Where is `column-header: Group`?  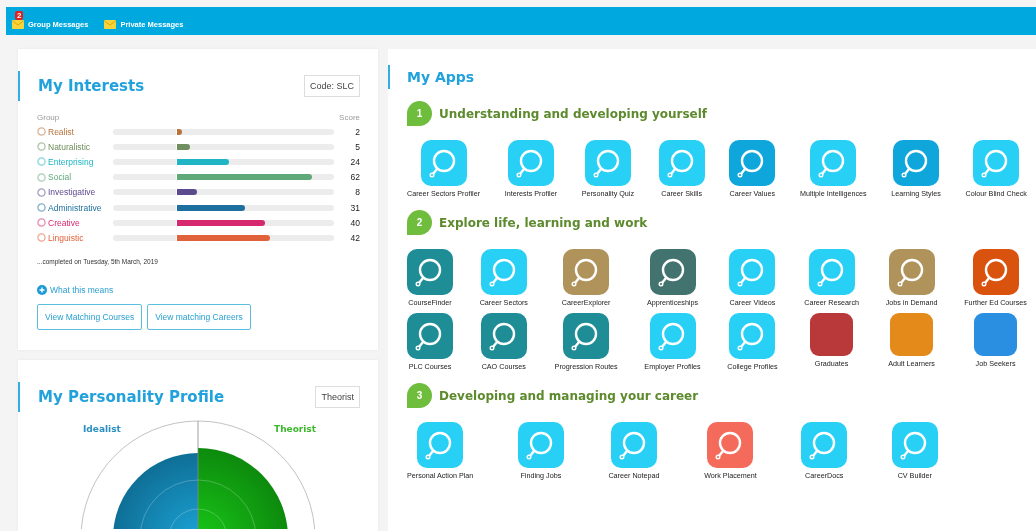 column-header: Group is located at coordinates (48, 117).